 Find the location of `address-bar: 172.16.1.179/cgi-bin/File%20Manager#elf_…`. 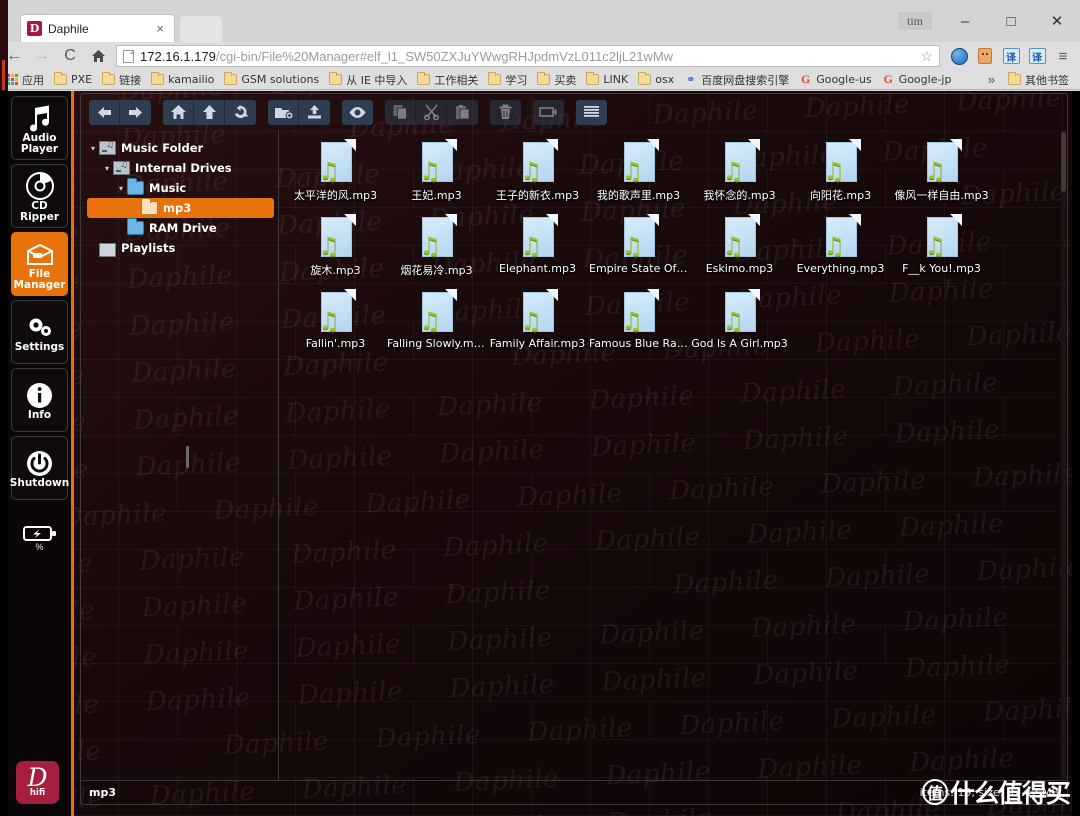

address-bar: 172.16.1.179/cgi-bin/File%20Manager#elf_… is located at coordinates (528, 56).